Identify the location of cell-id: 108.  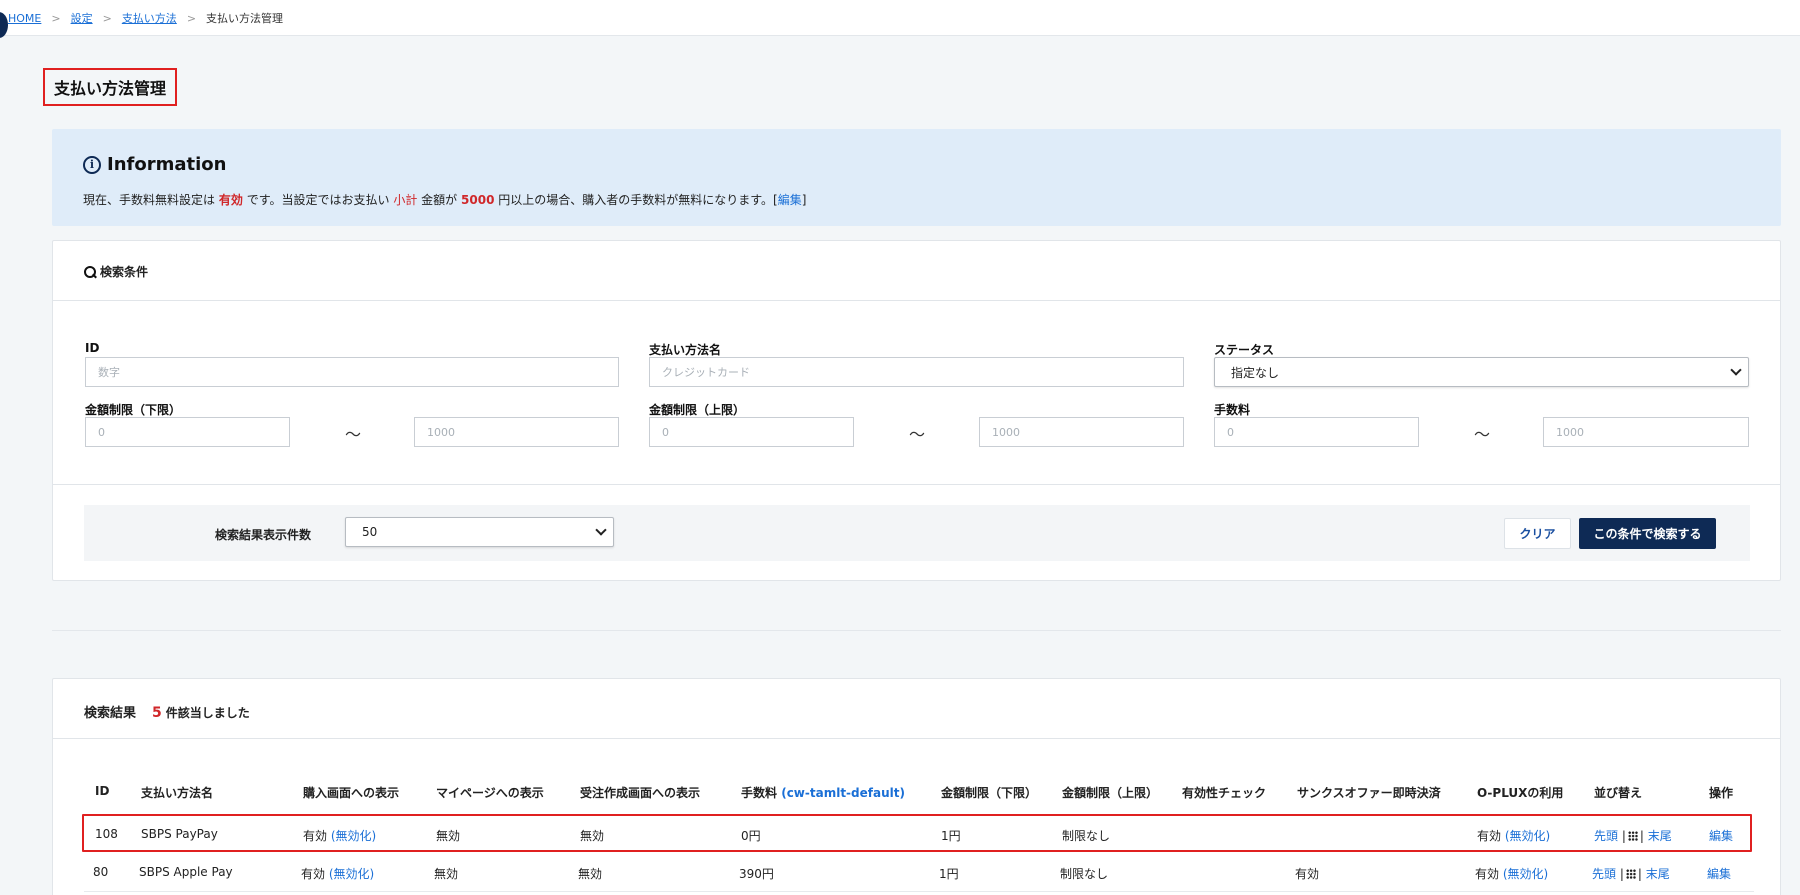
(106, 834).